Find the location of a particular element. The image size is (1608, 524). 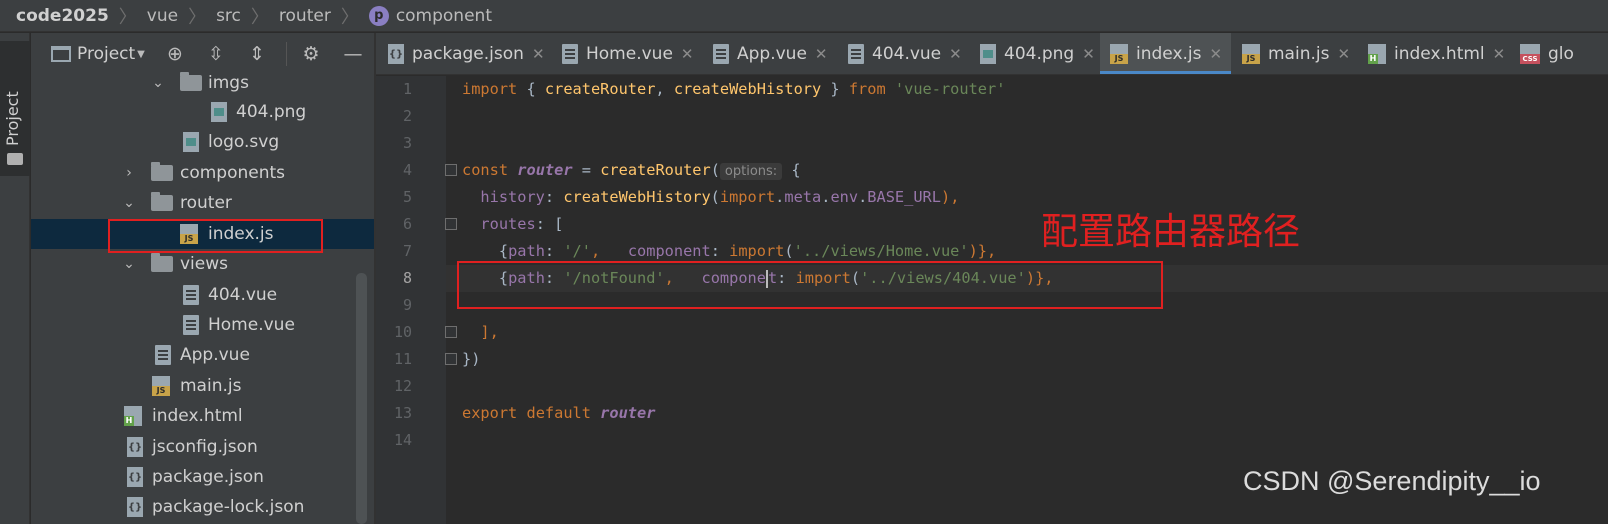

tab-index-js: JS index.js ✕ is located at coordinates (1165, 53).